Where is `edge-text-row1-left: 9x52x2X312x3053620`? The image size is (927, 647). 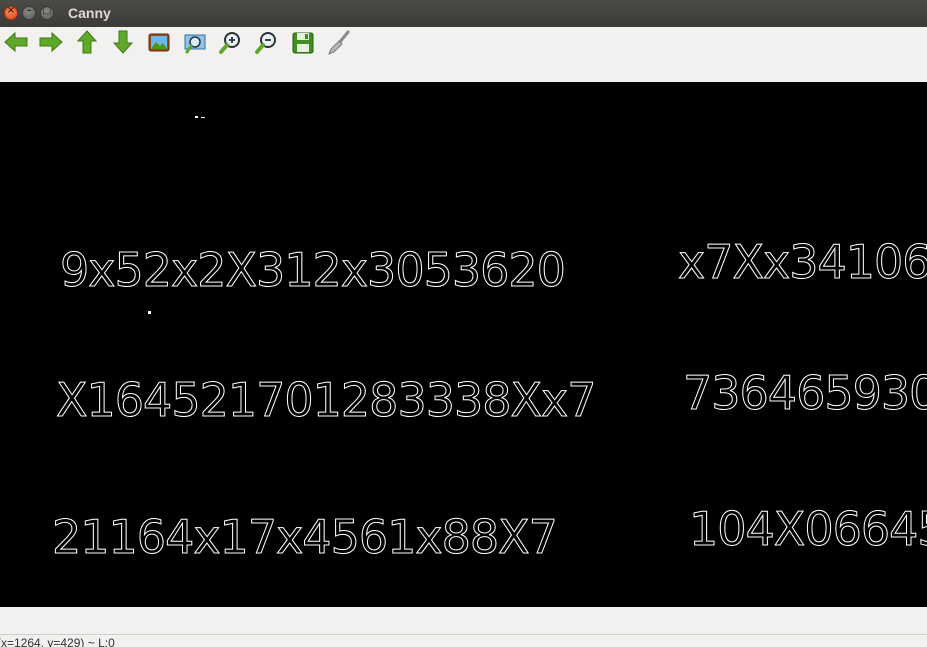 edge-text-row1-left: 9x52x2X312x3053620 is located at coordinates (313, 270).